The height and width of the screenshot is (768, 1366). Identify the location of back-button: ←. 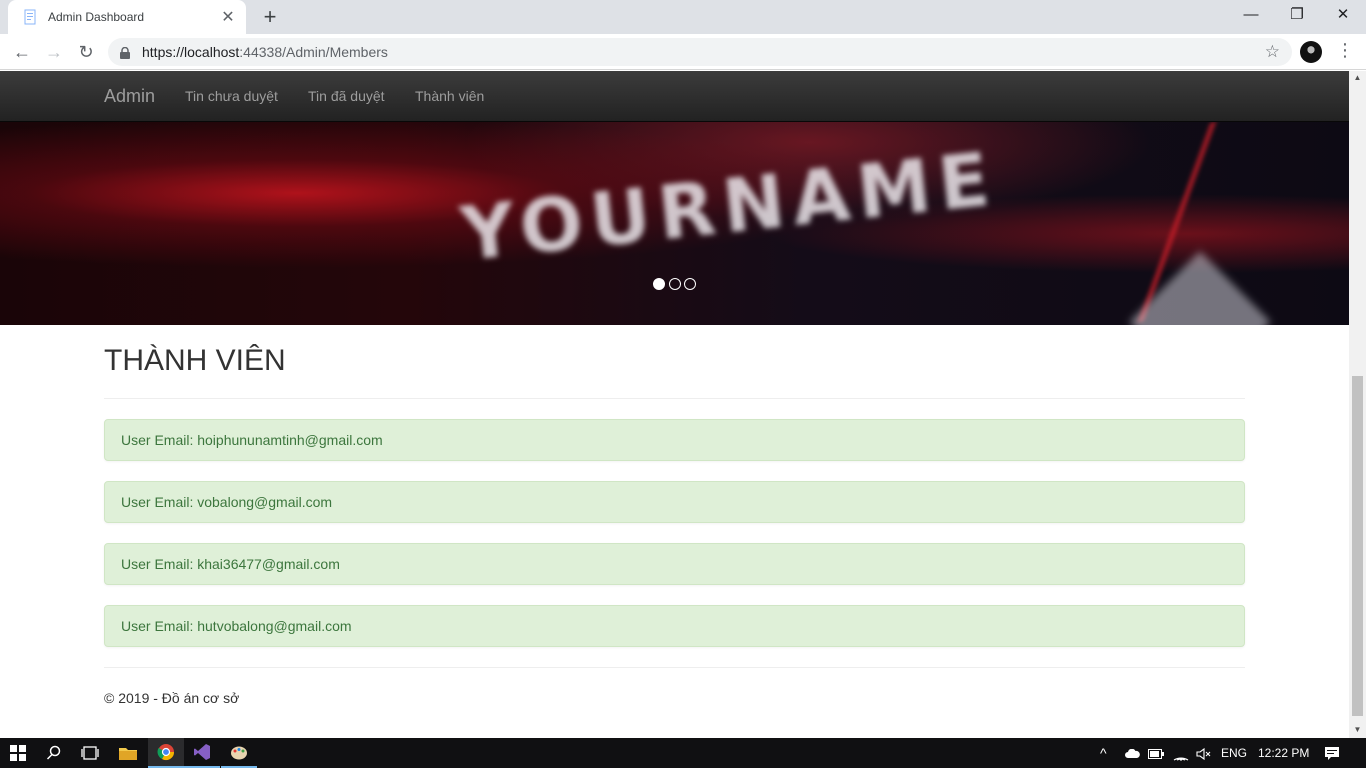
(22, 52).